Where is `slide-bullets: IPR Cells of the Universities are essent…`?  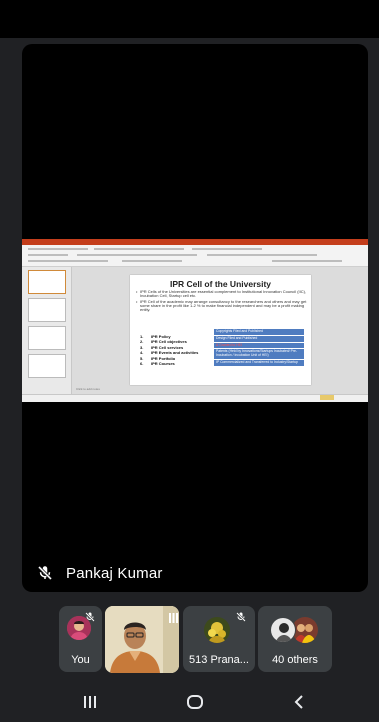 slide-bullets: IPR Cells of the Universities are essent… is located at coordinates (222, 301).